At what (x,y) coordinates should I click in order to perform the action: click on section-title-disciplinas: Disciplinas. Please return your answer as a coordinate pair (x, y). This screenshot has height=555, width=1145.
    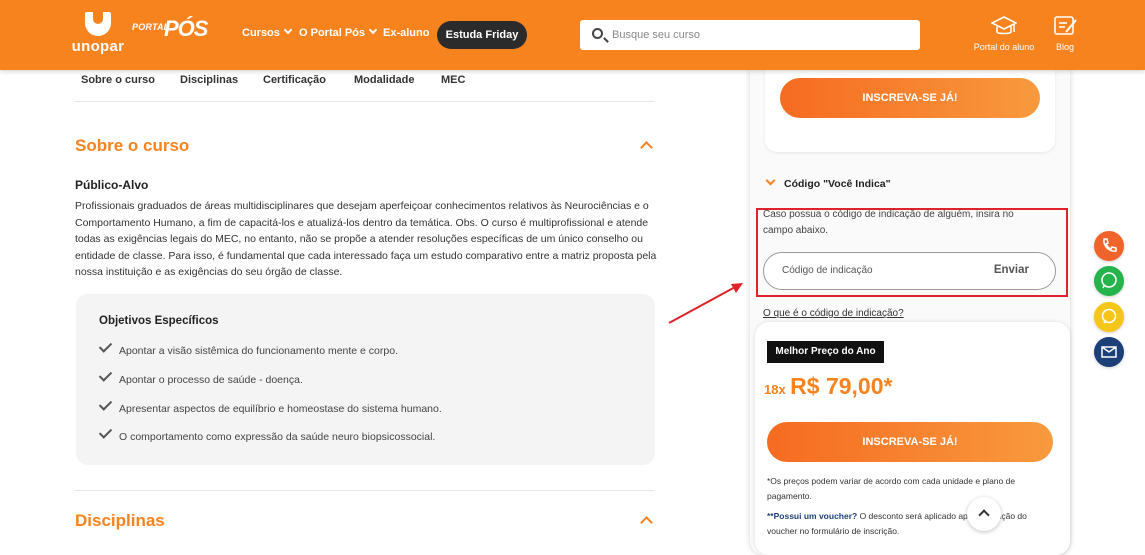
    Looking at the image, I should click on (120, 520).